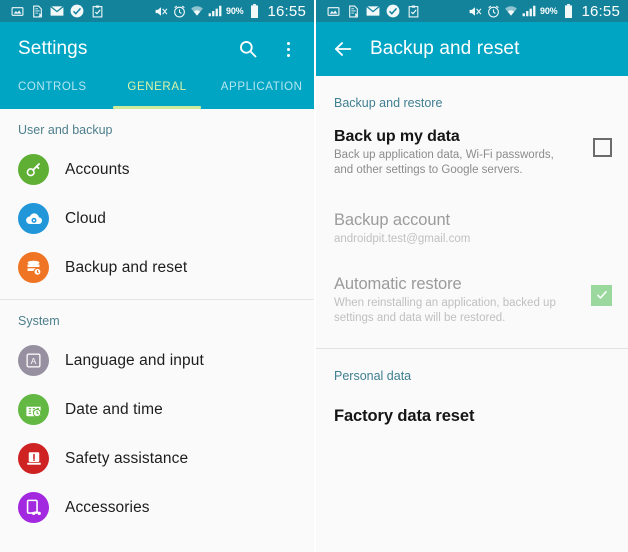 This screenshot has width=628, height=552. Describe the element at coordinates (392, 219) in the screenshot. I see `pref-title: Backup account` at that location.